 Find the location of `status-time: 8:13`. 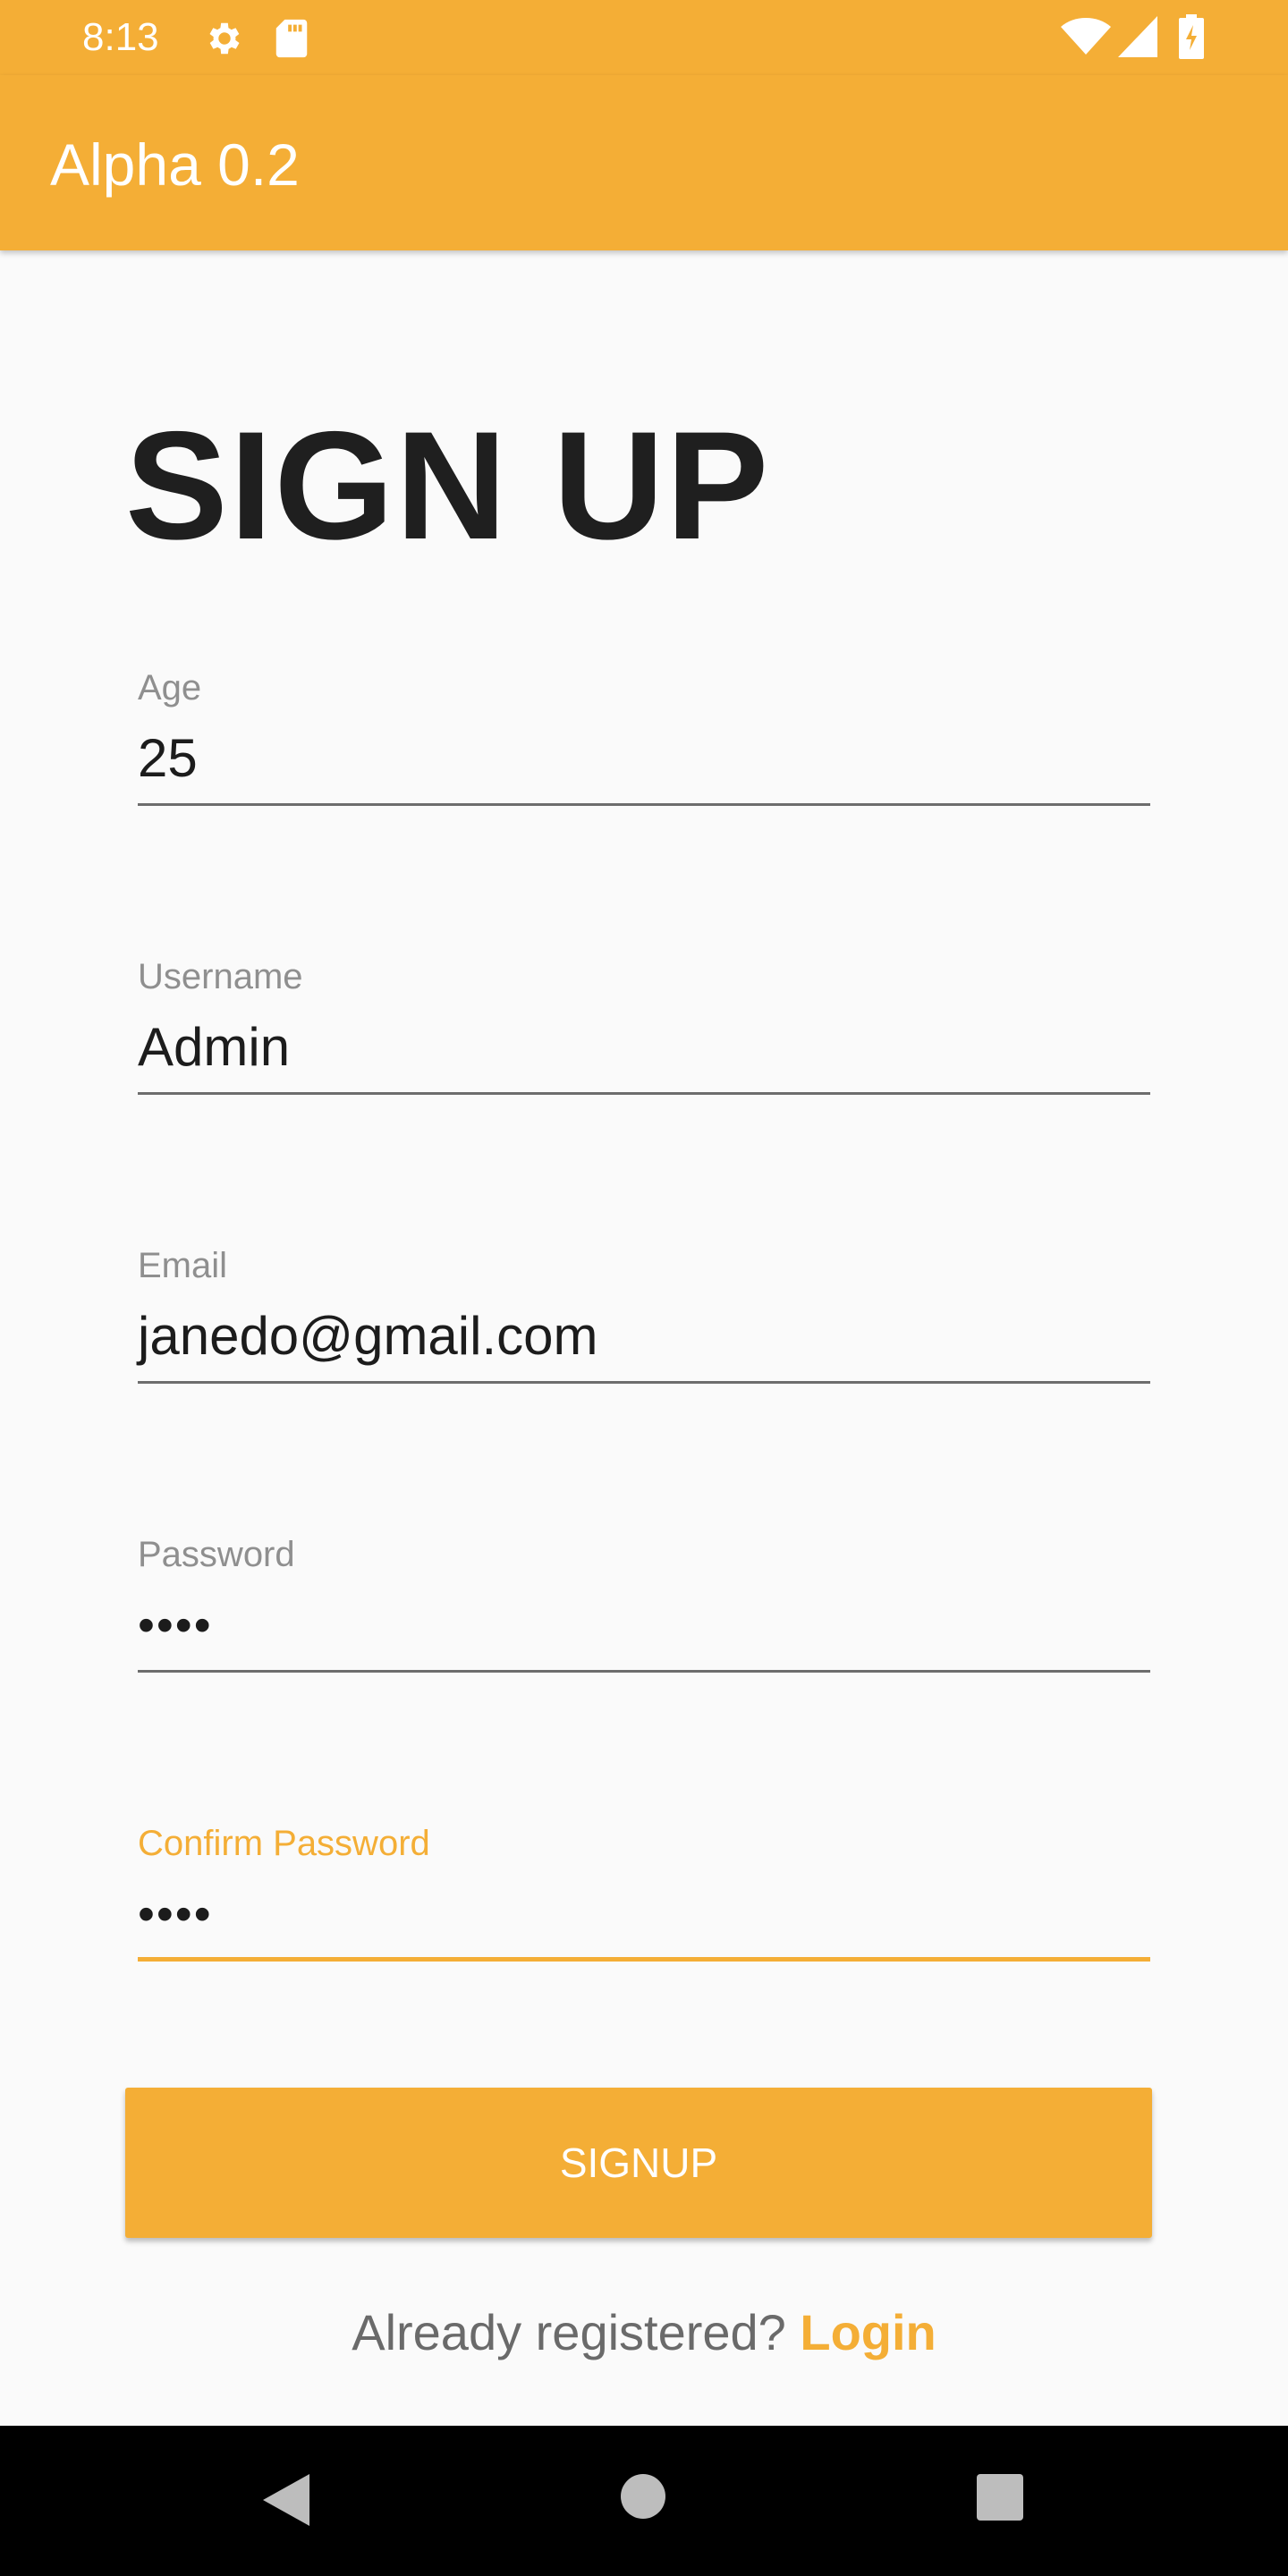

status-time: 8:13 is located at coordinates (120, 37).